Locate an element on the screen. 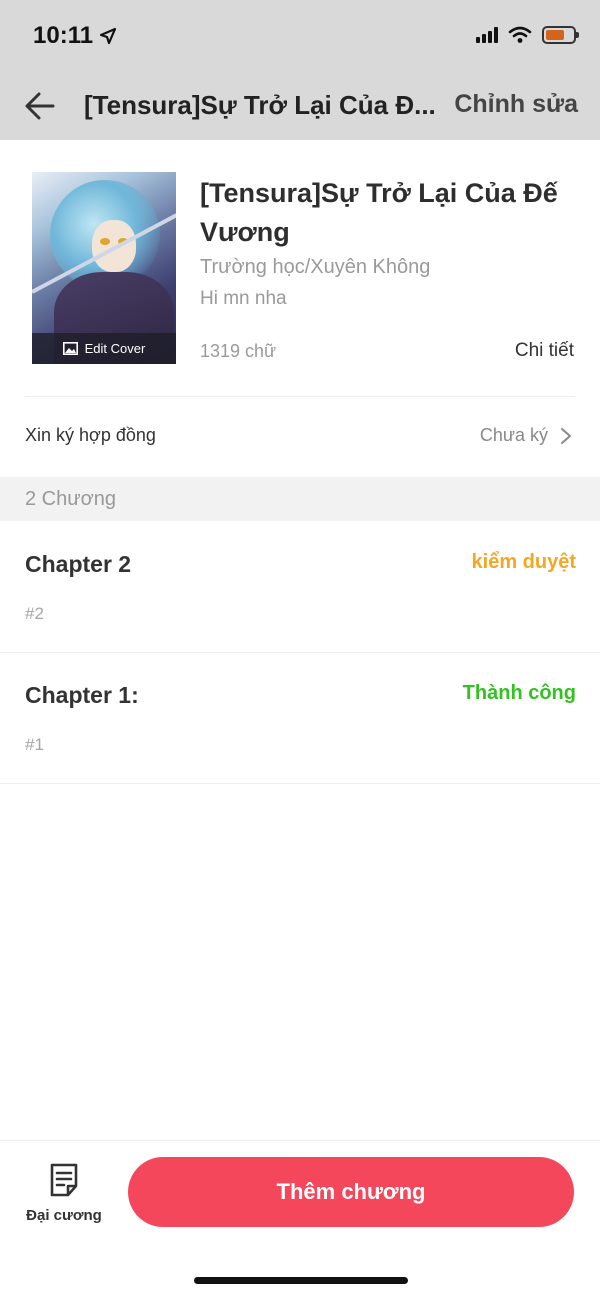 This screenshot has height=1299, width=600. status-icons is located at coordinates (527, 35).